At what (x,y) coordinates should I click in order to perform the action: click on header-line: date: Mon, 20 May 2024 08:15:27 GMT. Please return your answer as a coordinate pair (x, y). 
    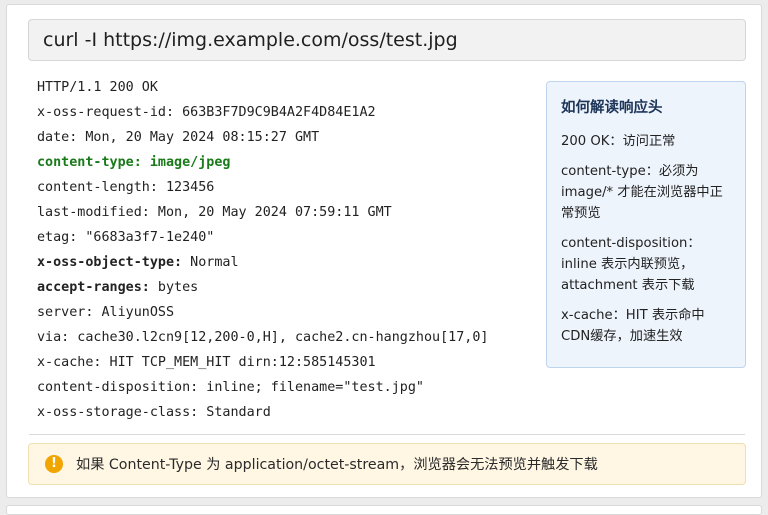
    Looking at the image, I should click on (262, 137).